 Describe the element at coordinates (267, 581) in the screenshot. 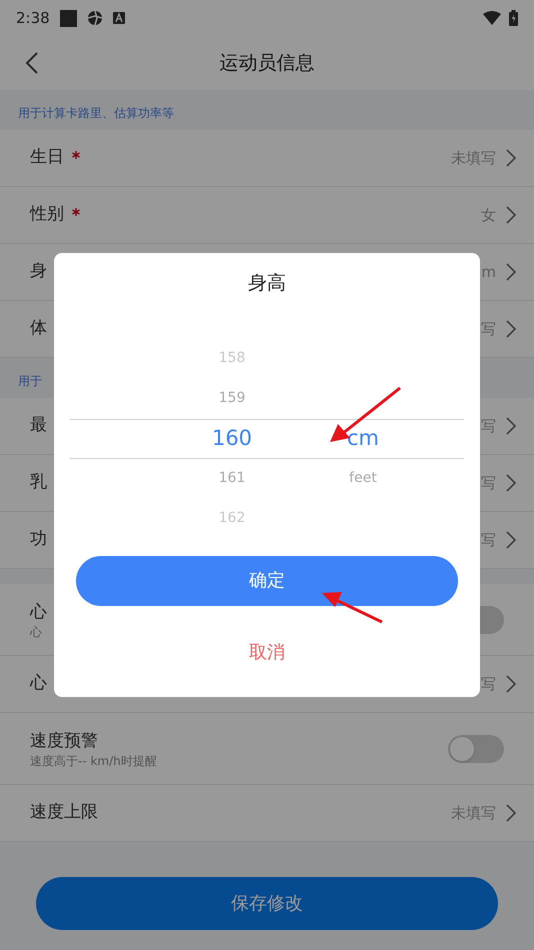

I see `confirm-button: 确定` at that location.